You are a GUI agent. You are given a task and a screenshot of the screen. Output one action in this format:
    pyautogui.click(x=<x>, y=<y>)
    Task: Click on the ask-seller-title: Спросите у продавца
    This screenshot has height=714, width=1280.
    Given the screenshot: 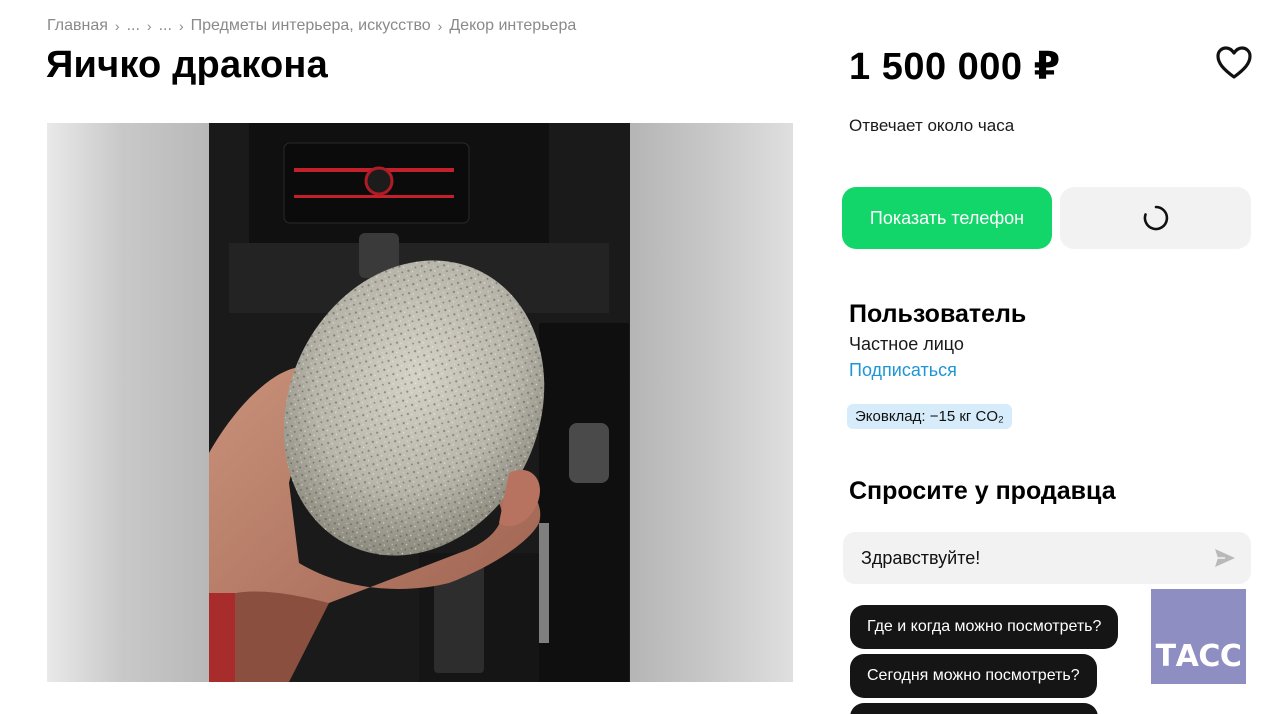 What is the action you would take?
    pyautogui.click(x=982, y=491)
    